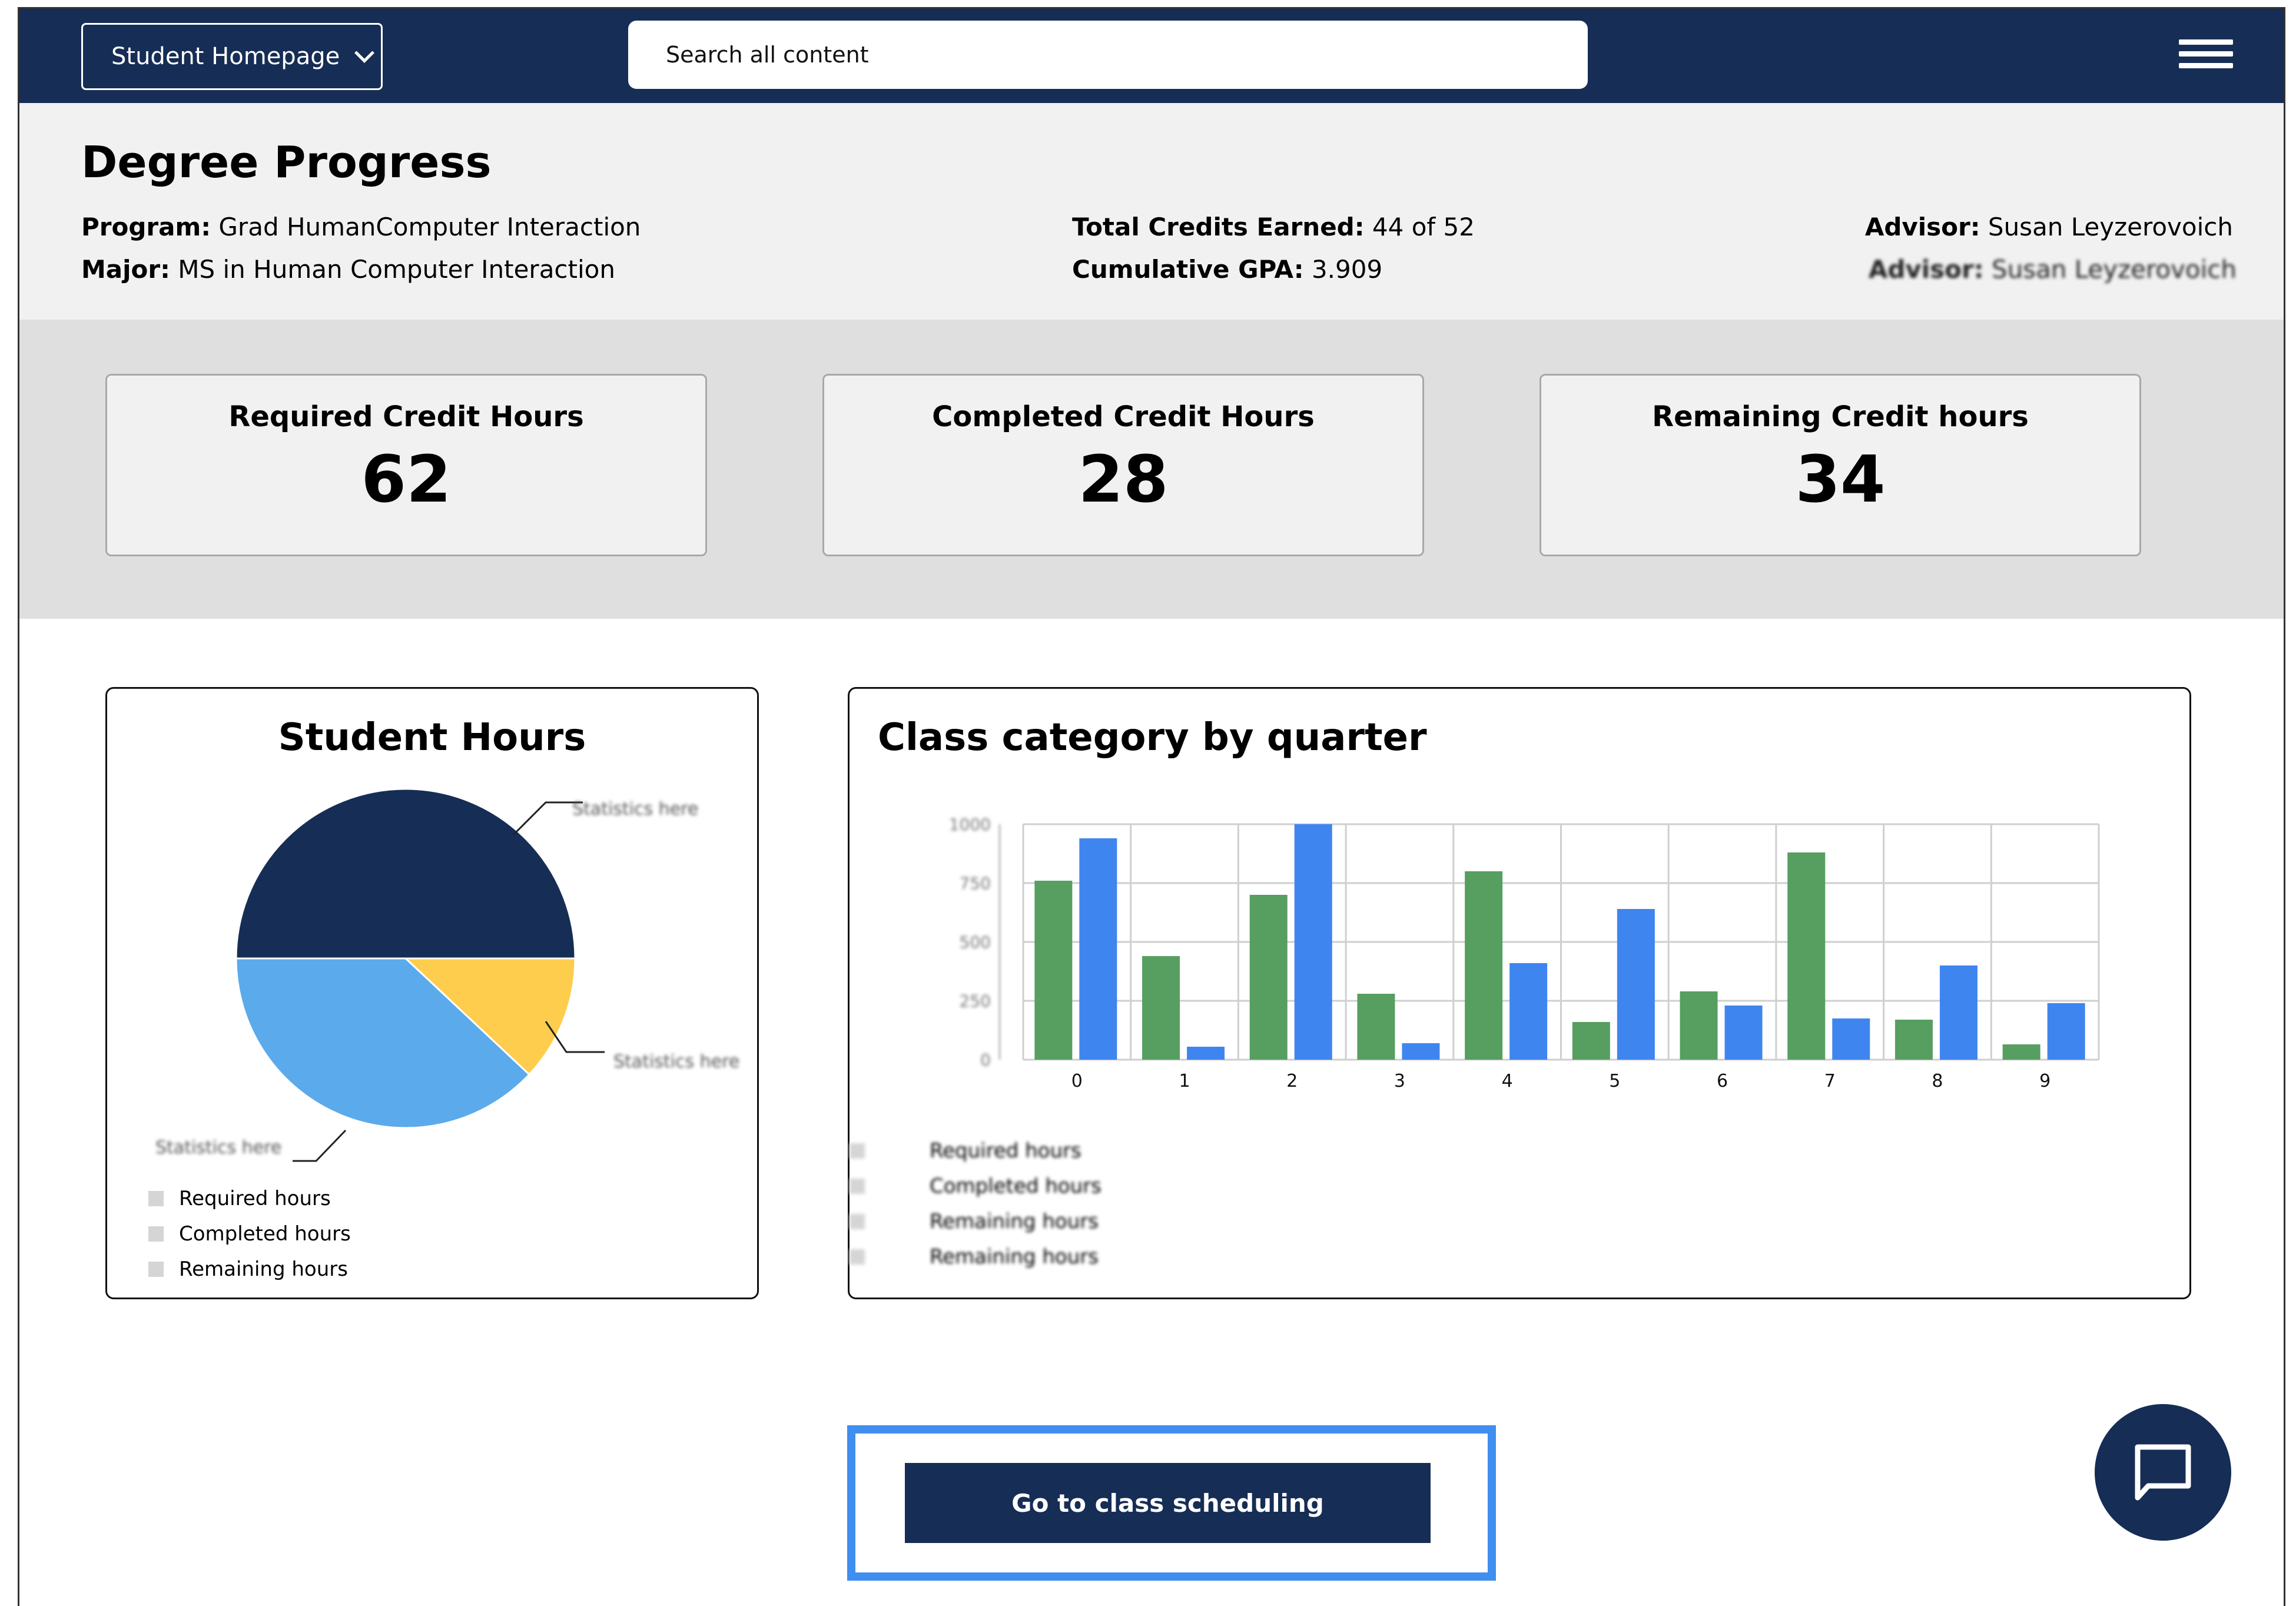  What do you see at coordinates (1399, 1081) in the screenshot?
I see `x-tick-label: 3` at bounding box center [1399, 1081].